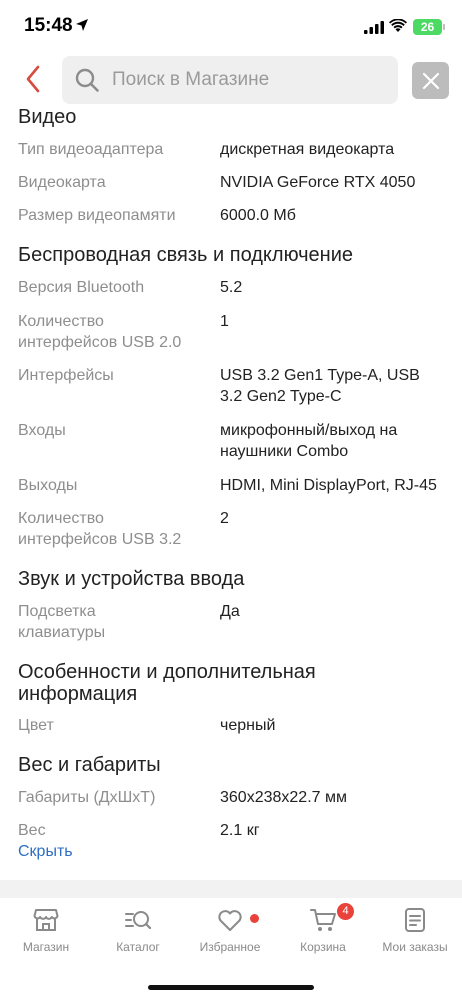 The width and height of the screenshot is (462, 999). I want to click on back-button, so click(33, 79).